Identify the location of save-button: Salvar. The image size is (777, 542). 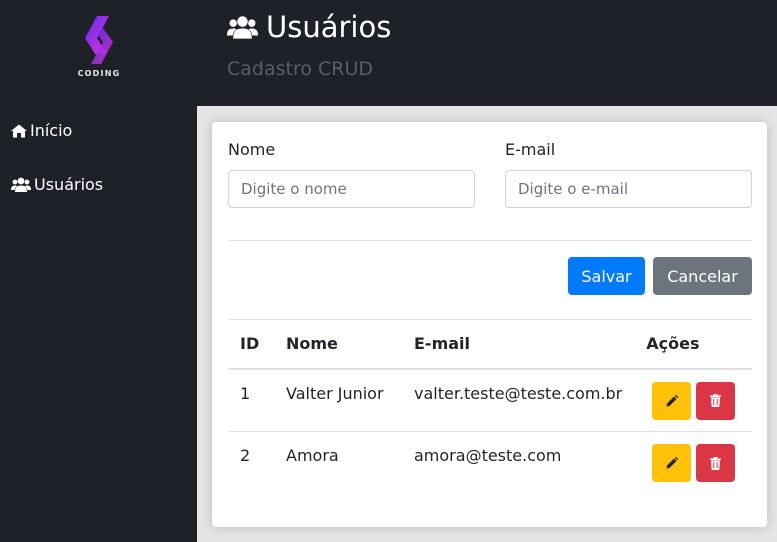
(606, 276).